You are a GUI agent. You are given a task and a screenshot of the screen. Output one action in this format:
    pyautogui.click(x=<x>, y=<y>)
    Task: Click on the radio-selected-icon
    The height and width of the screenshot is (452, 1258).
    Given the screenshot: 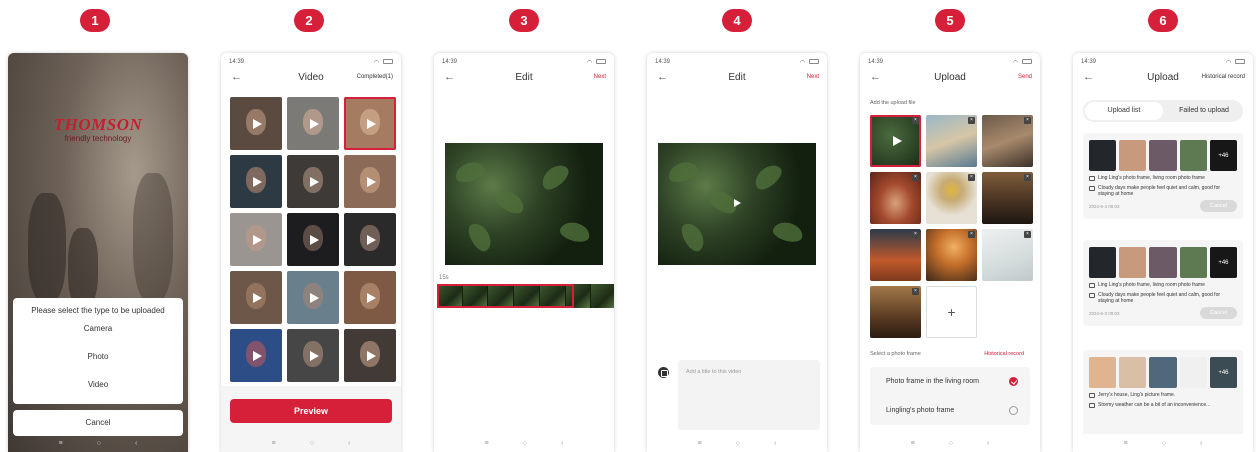 What is the action you would take?
    pyautogui.click(x=1013, y=381)
    